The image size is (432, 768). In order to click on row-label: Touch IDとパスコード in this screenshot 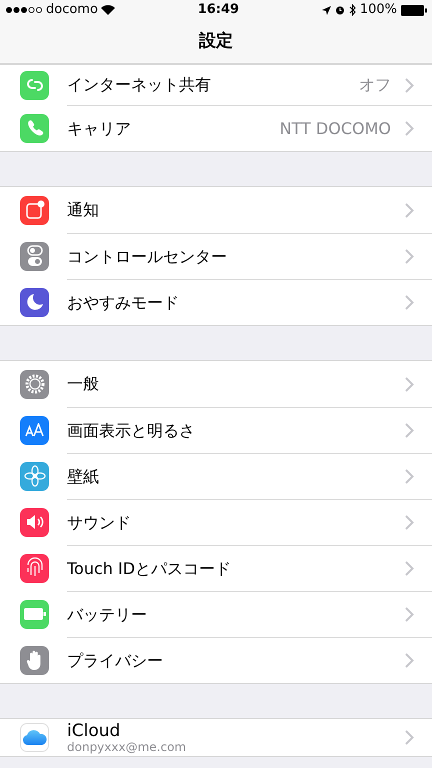, I will do `click(149, 569)`.